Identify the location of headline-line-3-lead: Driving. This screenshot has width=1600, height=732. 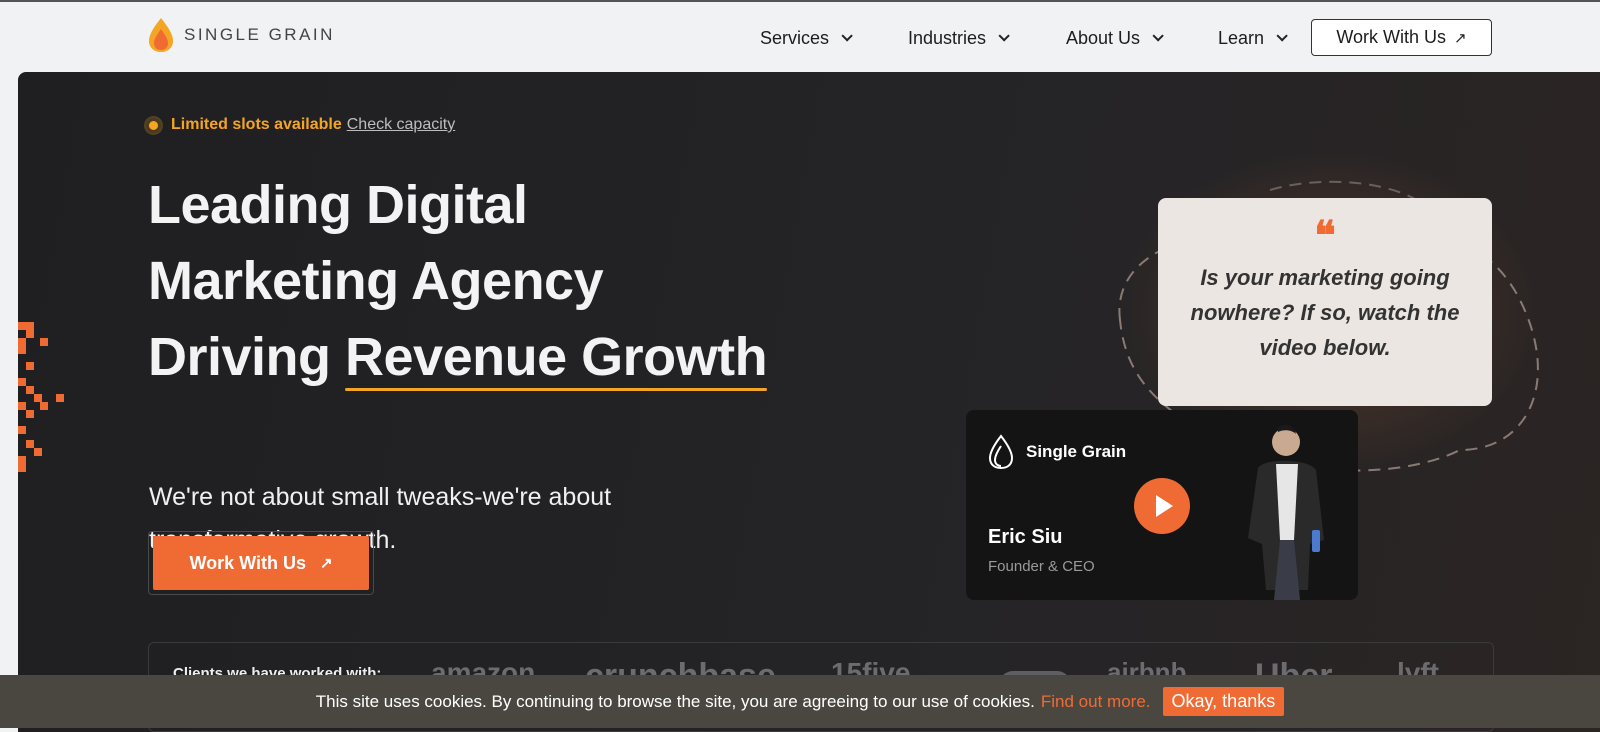
(247, 357).